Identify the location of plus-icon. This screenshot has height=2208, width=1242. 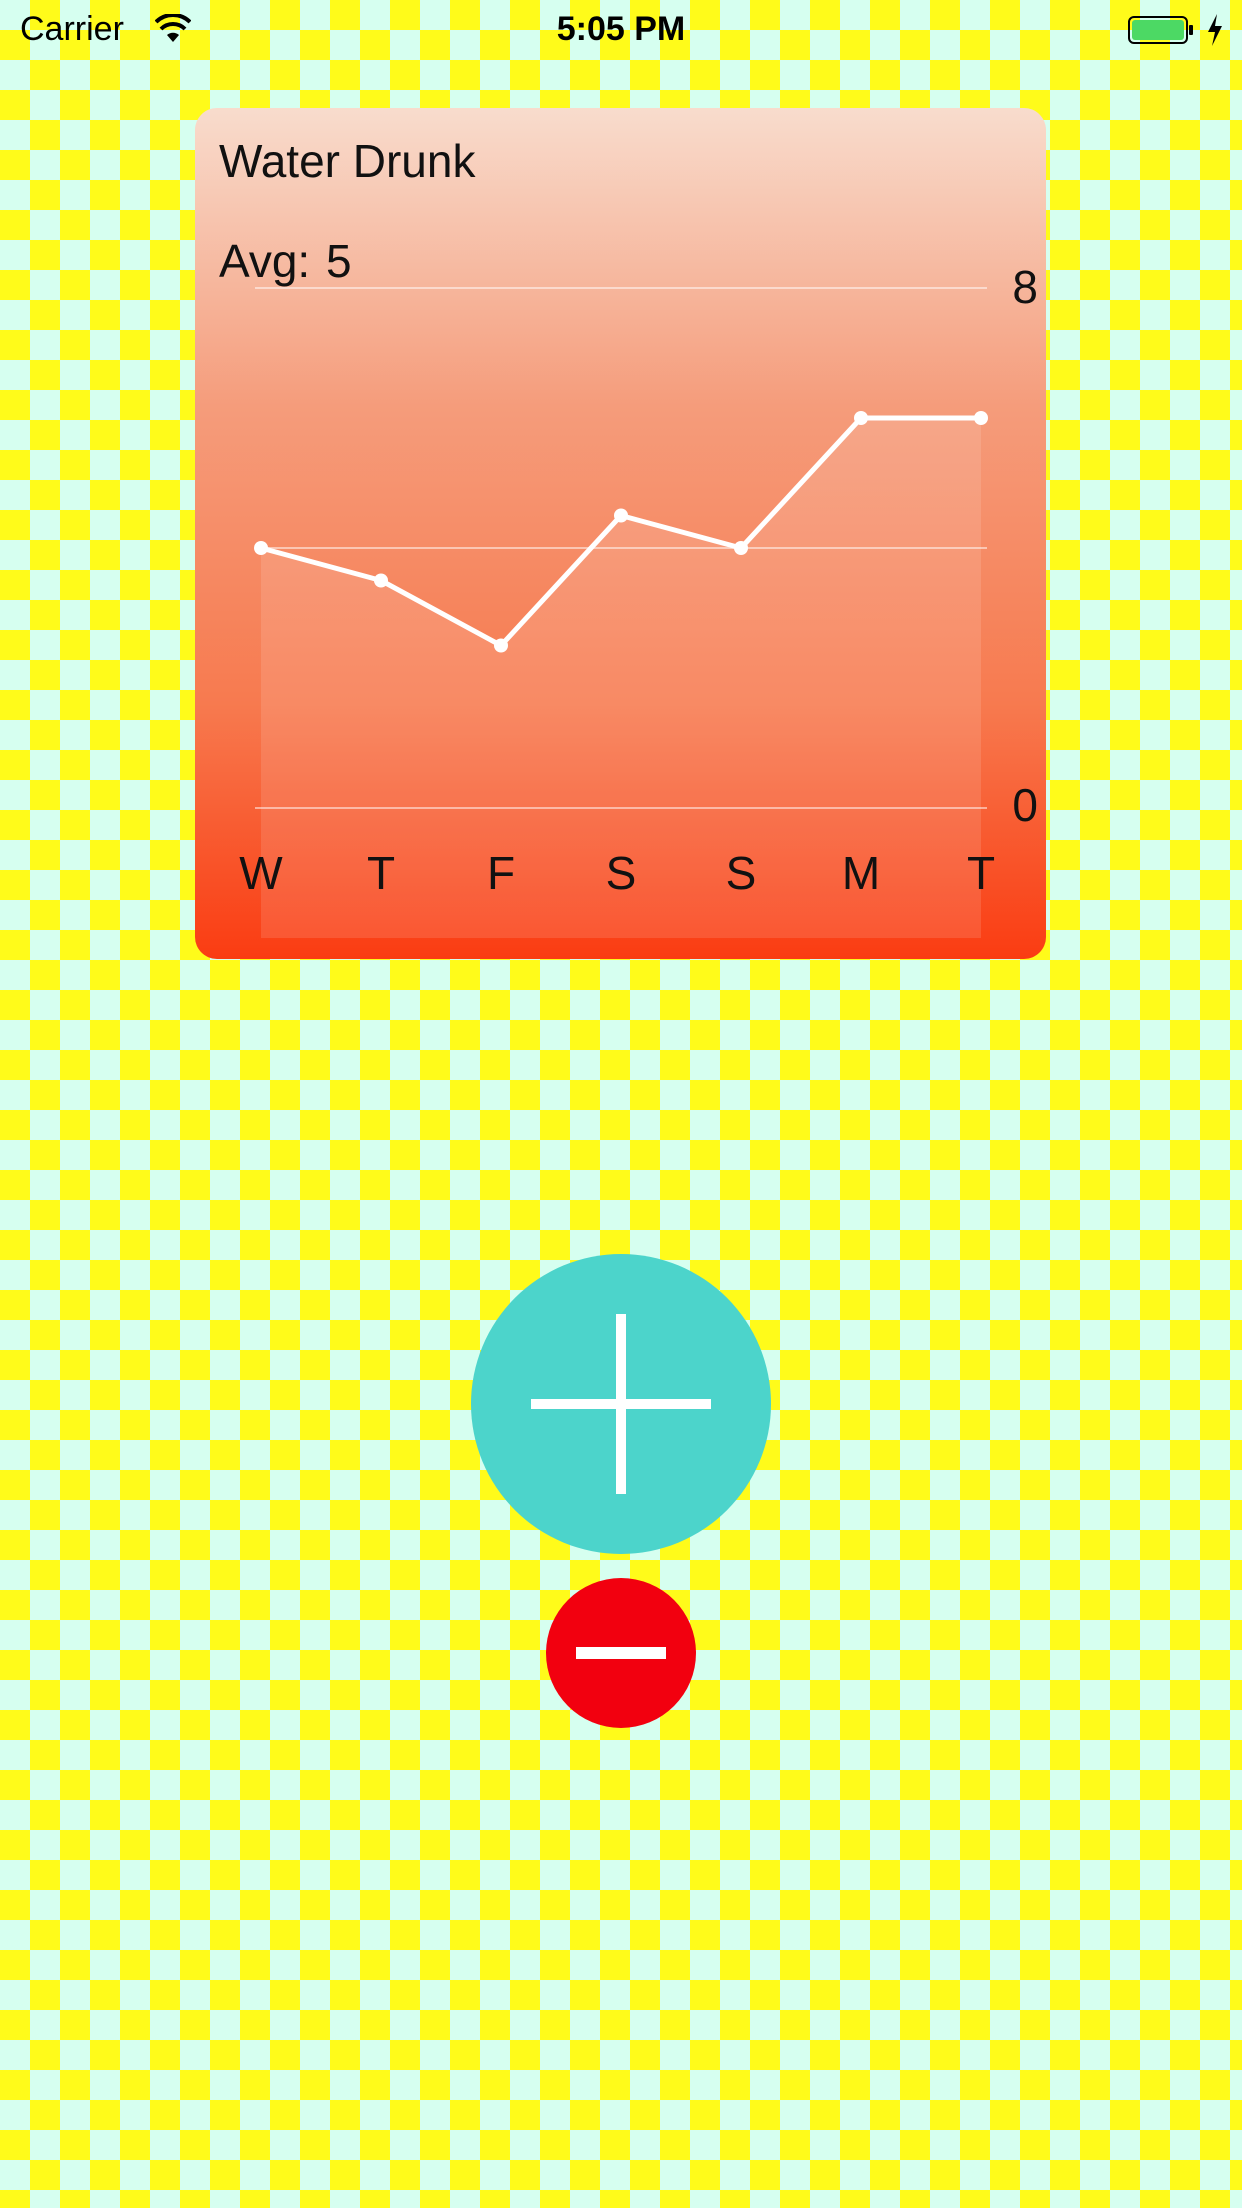
(621, 1404).